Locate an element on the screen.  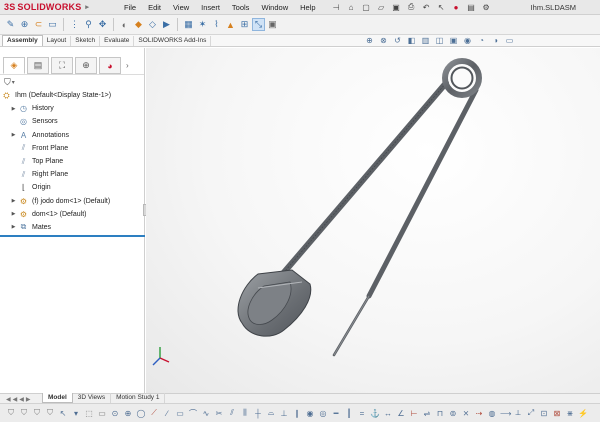
options-icon: ▤ is located at coordinates (471, 7).